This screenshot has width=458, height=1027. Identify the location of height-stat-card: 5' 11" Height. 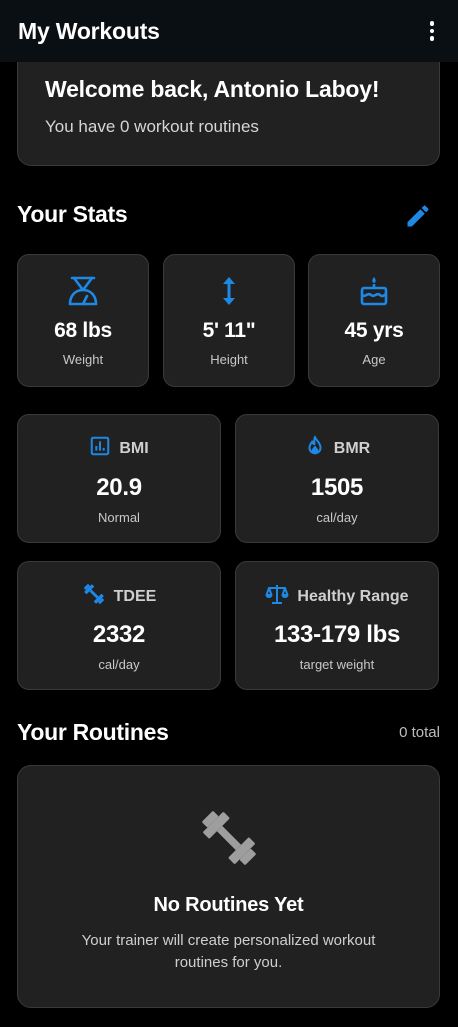
(229, 320).